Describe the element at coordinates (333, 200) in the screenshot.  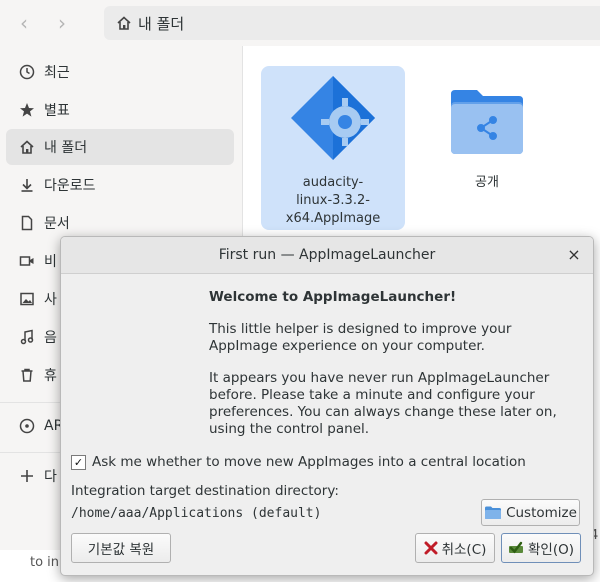
I see `file-name: audacity- linux-3.3.2- x64.AppImage` at that location.